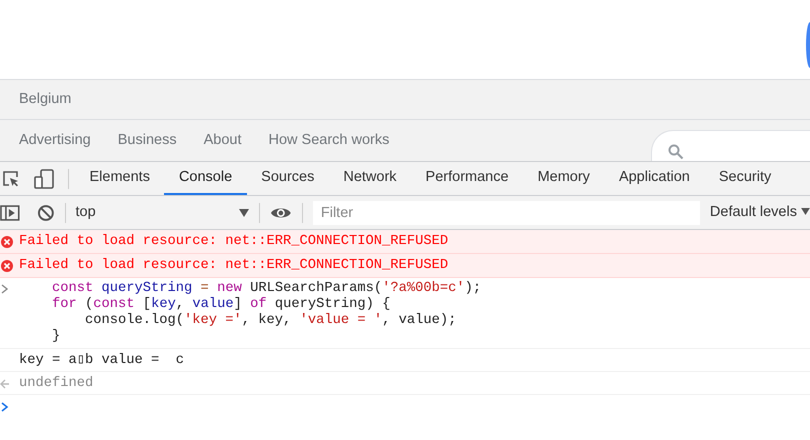  What do you see at coordinates (563, 178) in the screenshot?
I see `panel-tab: Memory` at bounding box center [563, 178].